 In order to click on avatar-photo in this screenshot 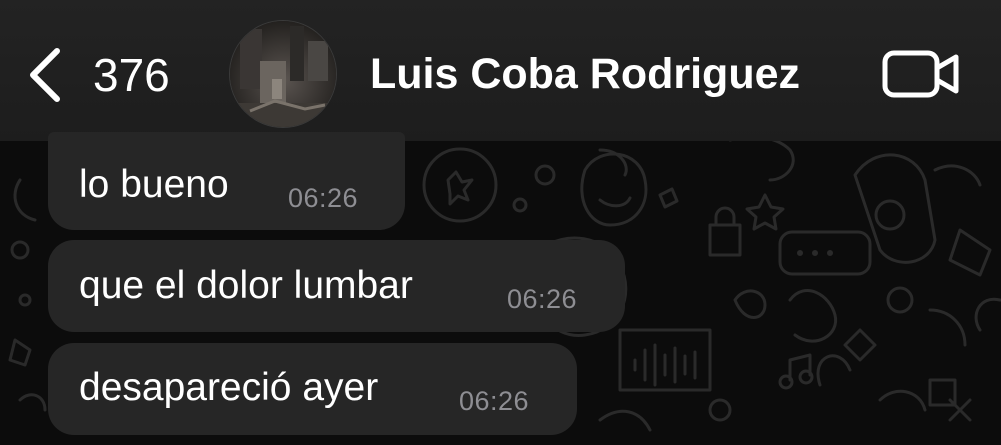, I will do `click(283, 74)`.